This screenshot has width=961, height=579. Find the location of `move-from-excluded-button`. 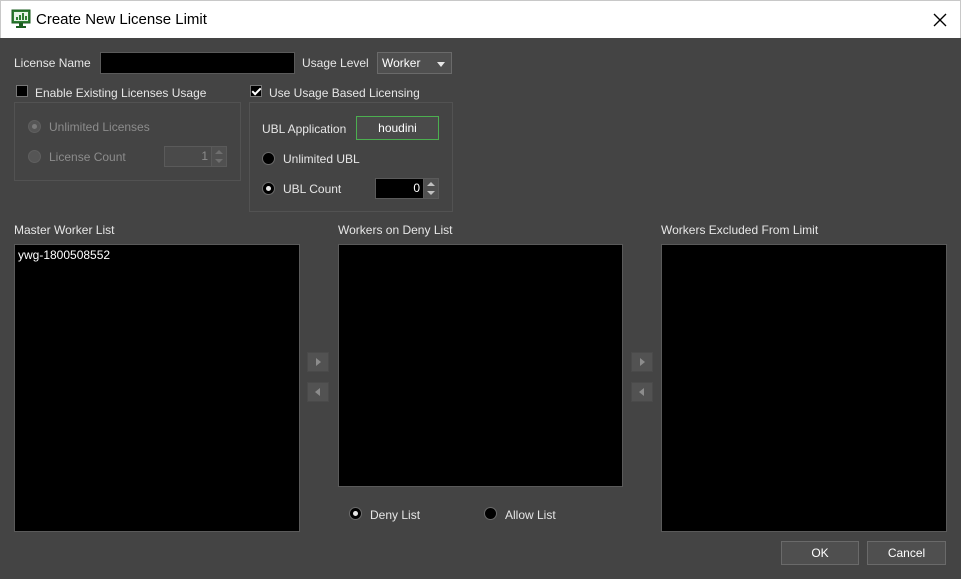

move-from-excluded-button is located at coordinates (642, 392).